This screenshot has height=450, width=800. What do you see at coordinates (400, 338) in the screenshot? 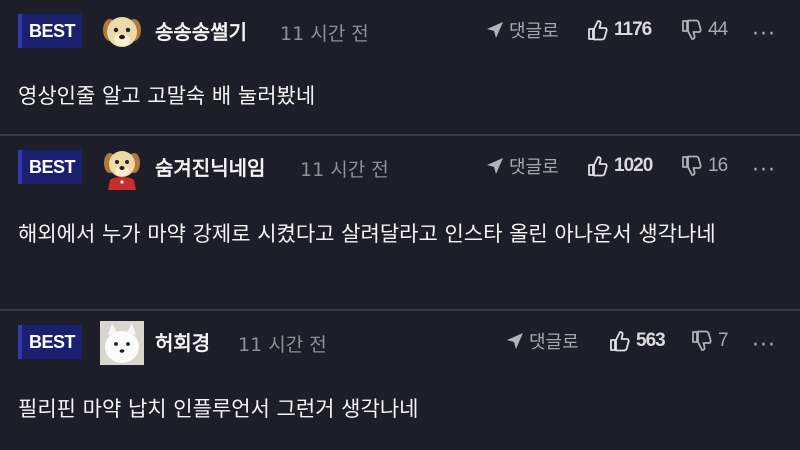
I see `comment-header: BEST 허회경 11 시간 전 댓글로 563 7 ···` at bounding box center [400, 338].